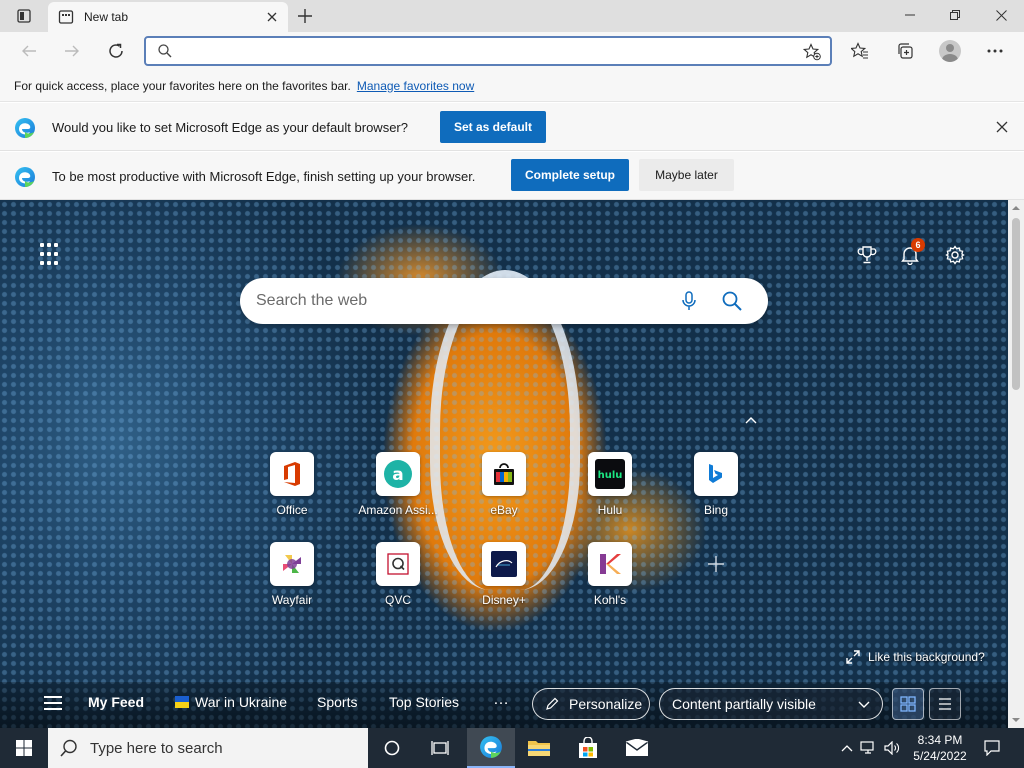  Describe the element at coordinates (24, 16) in the screenshot. I see `tab-actions-menu-button` at that location.